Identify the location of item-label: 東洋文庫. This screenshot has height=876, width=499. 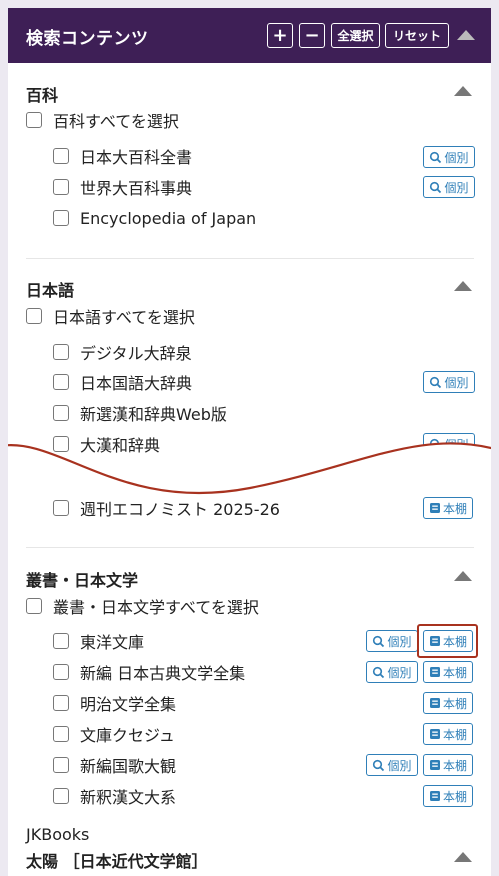
(112, 642).